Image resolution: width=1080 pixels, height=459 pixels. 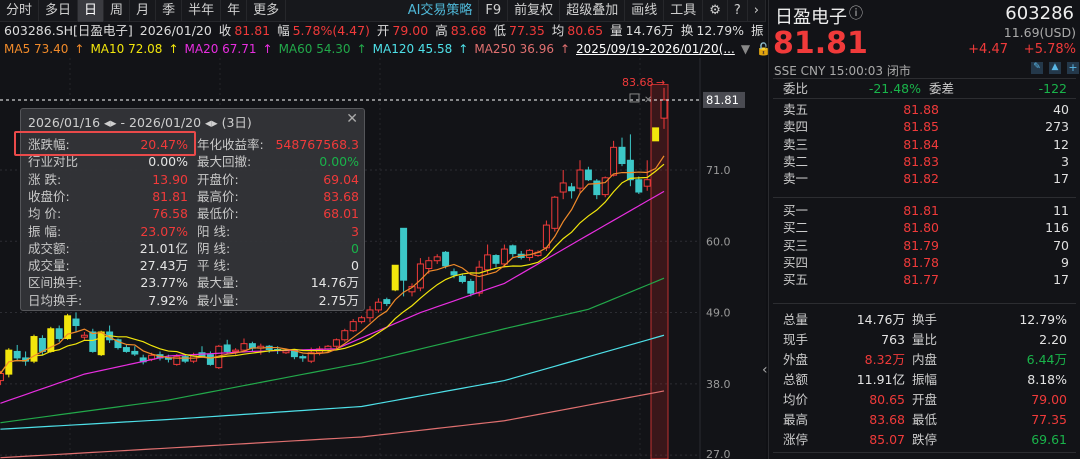 I want to click on level-qty: 9, so click(x=1065, y=262).